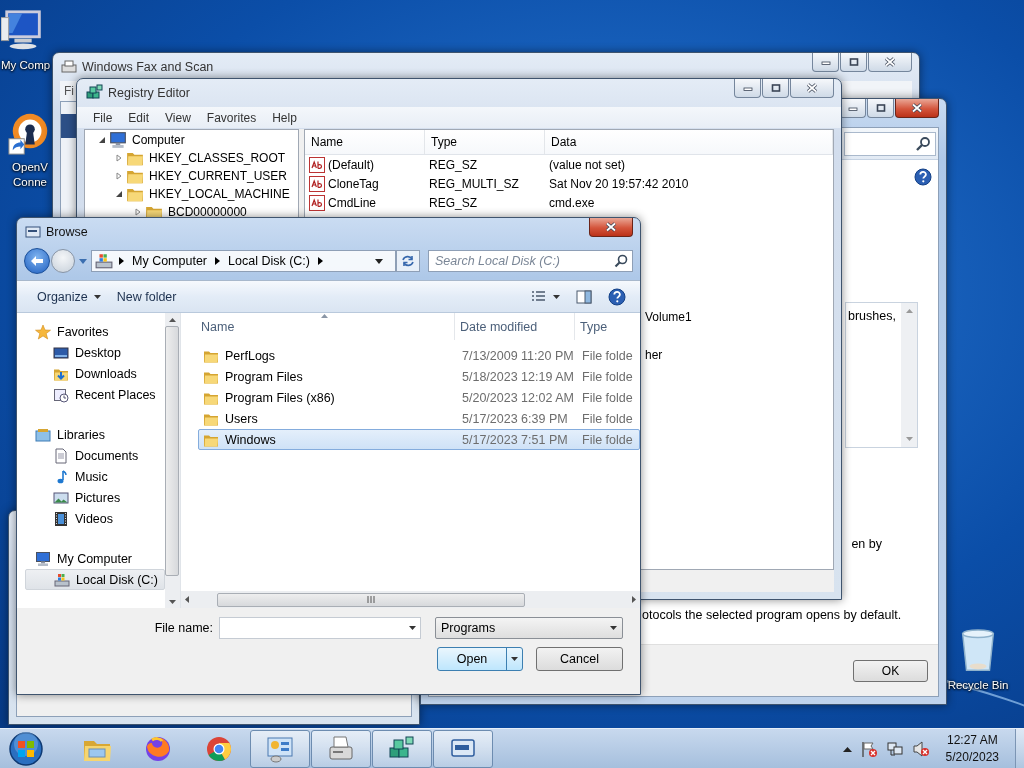  What do you see at coordinates (158, 140) in the screenshot?
I see `tree-item: Computer` at bounding box center [158, 140].